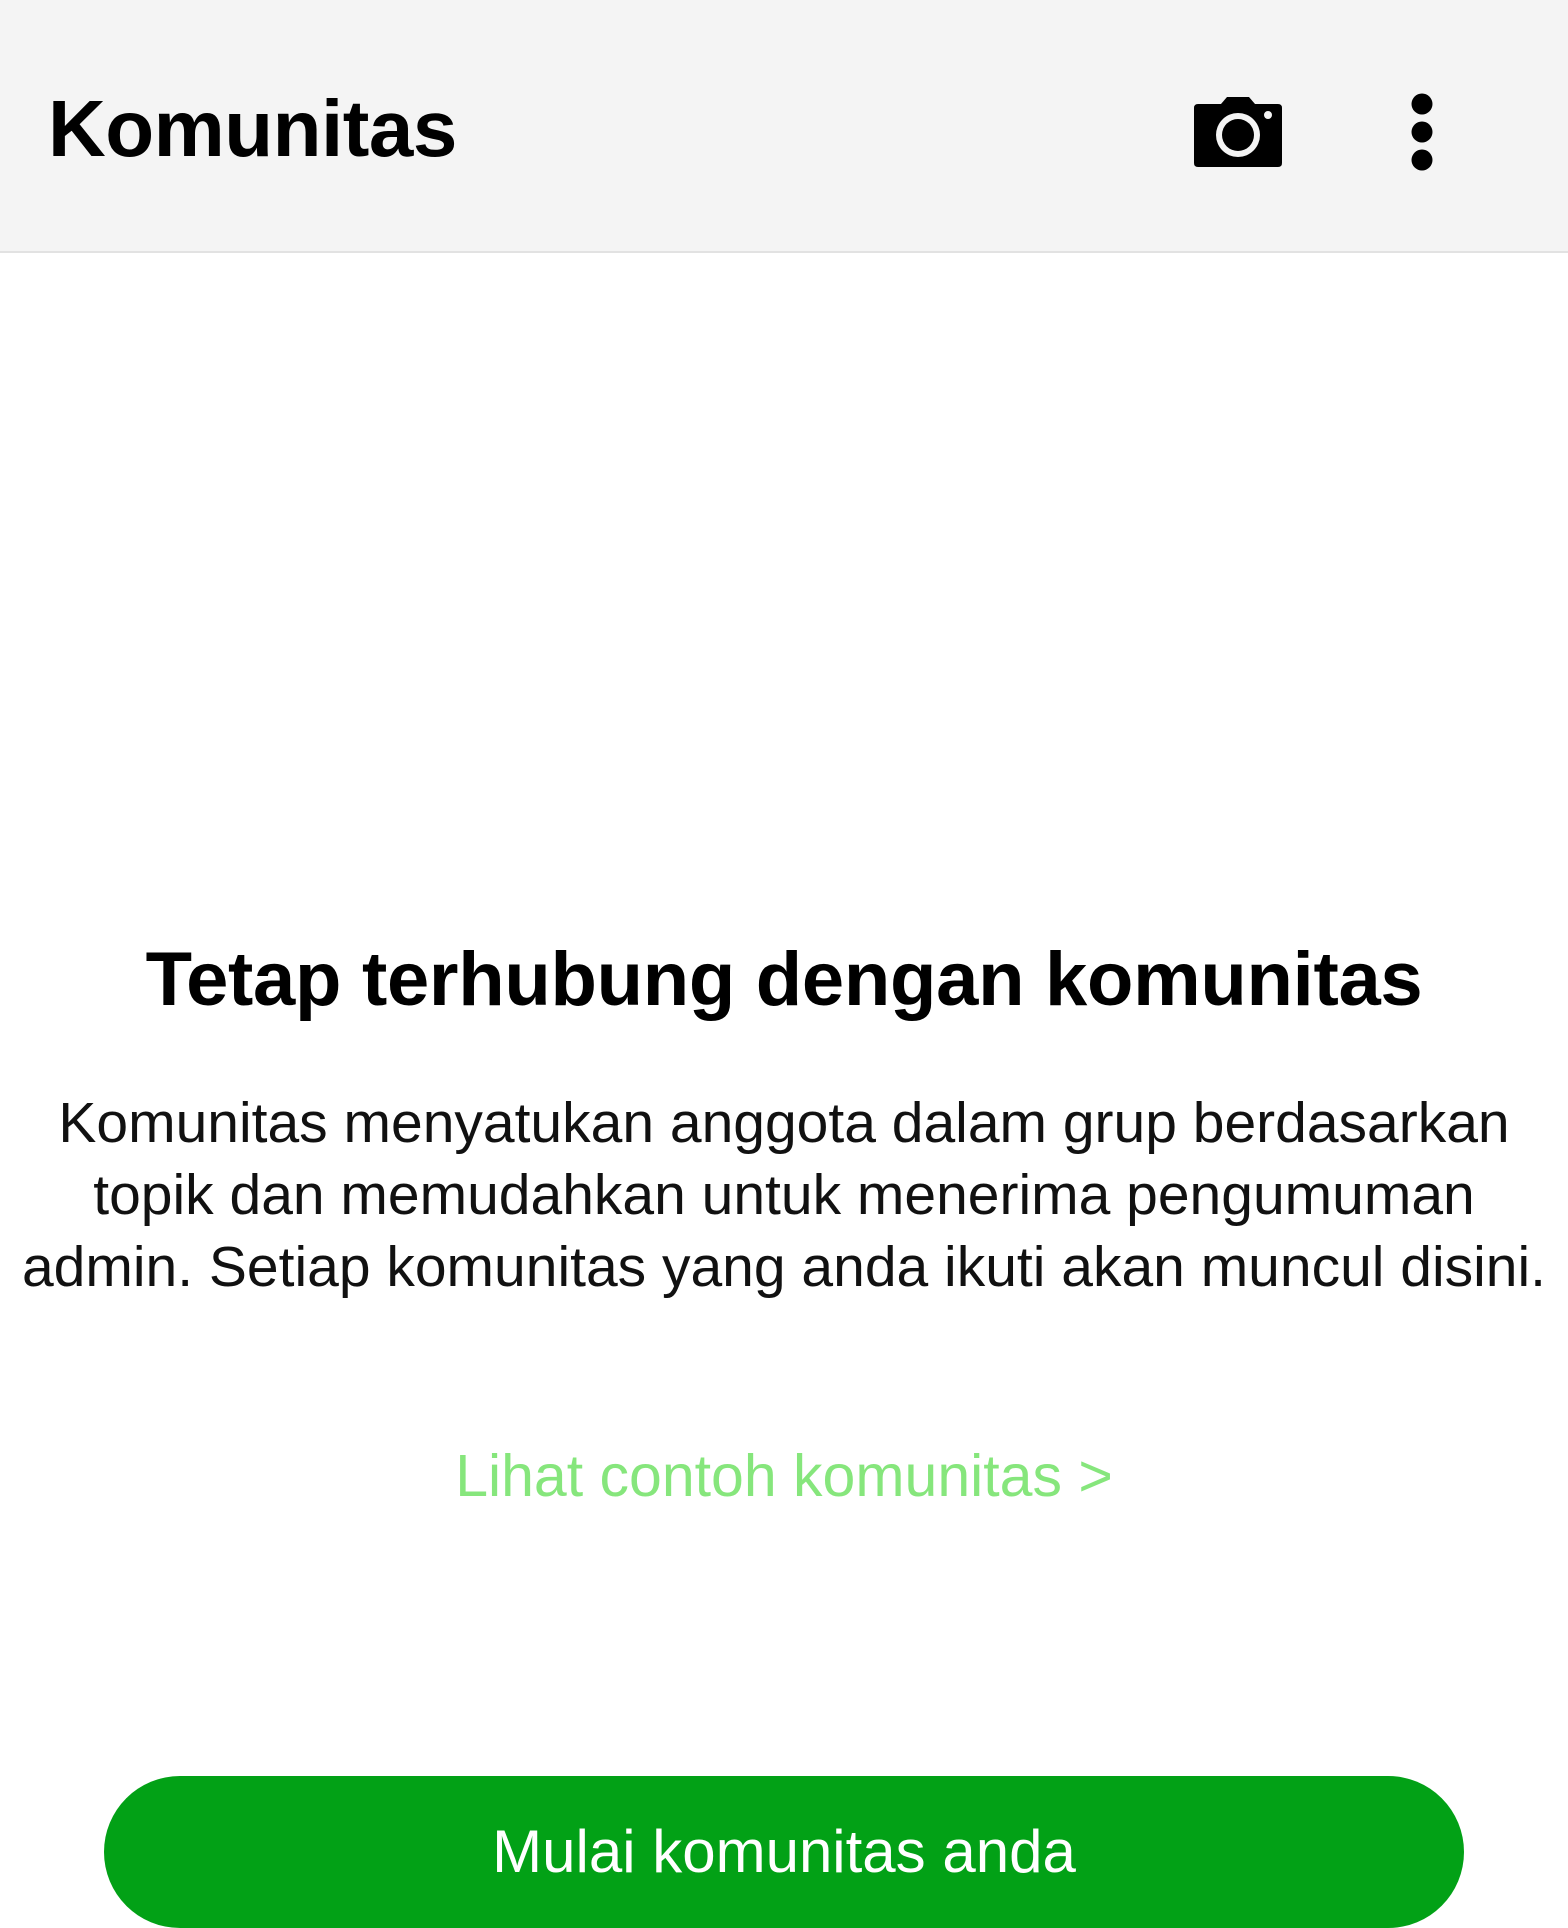  I want to click on page-title: Komunitas, so click(252, 128).